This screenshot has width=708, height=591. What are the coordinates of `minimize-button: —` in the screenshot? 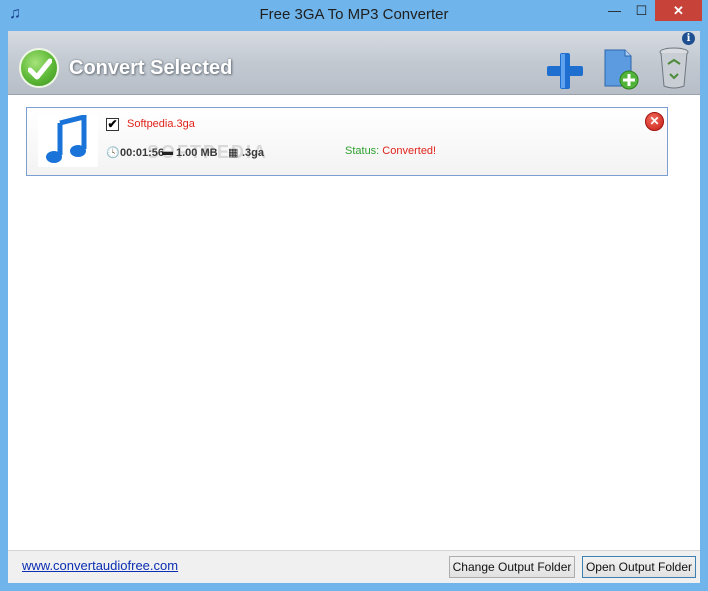 It's located at (614, 10).